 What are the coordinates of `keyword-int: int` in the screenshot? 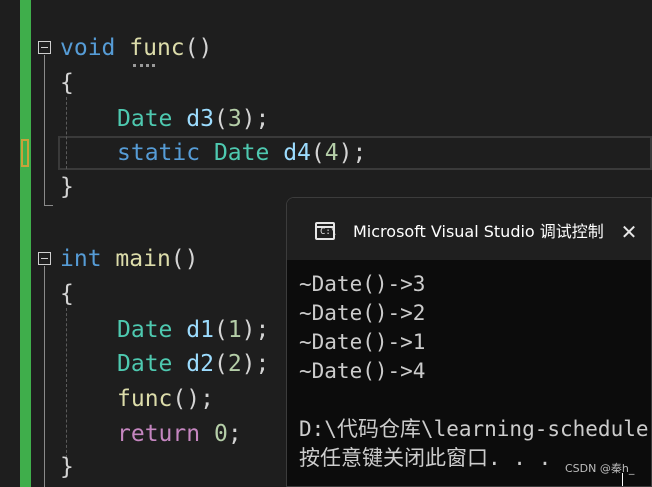 It's located at (81, 259).